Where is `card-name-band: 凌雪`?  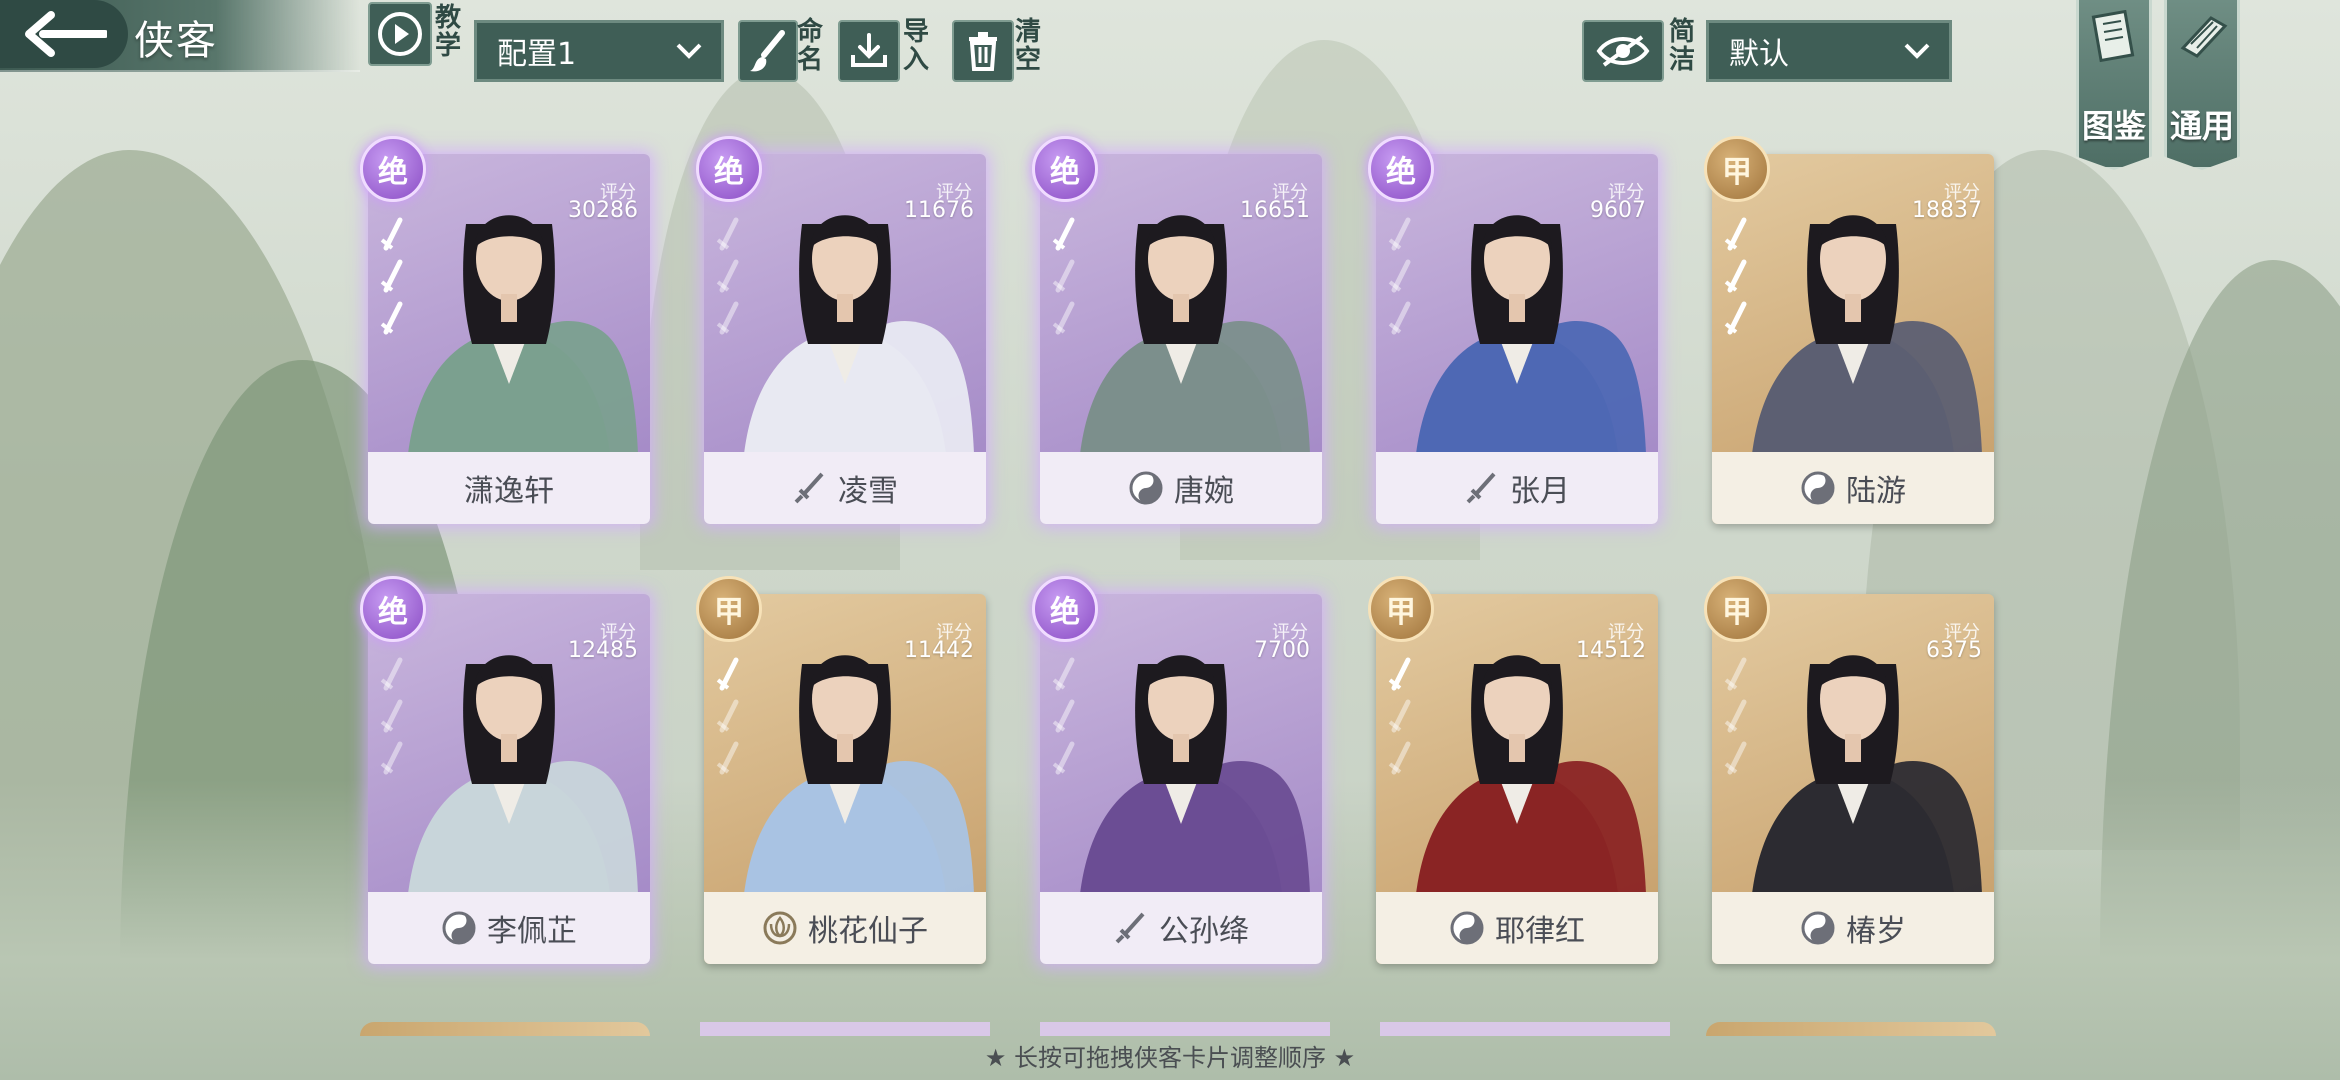 card-name-band: 凌雪 is located at coordinates (845, 488).